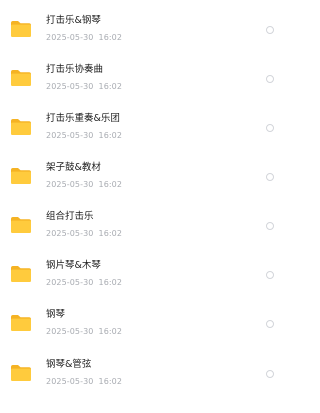 The image size is (320, 413). What do you see at coordinates (141, 24) in the screenshot?
I see `folder-row: 打击乐&钢琴 2025-05-30 16:02` at bounding box center [141, 24].